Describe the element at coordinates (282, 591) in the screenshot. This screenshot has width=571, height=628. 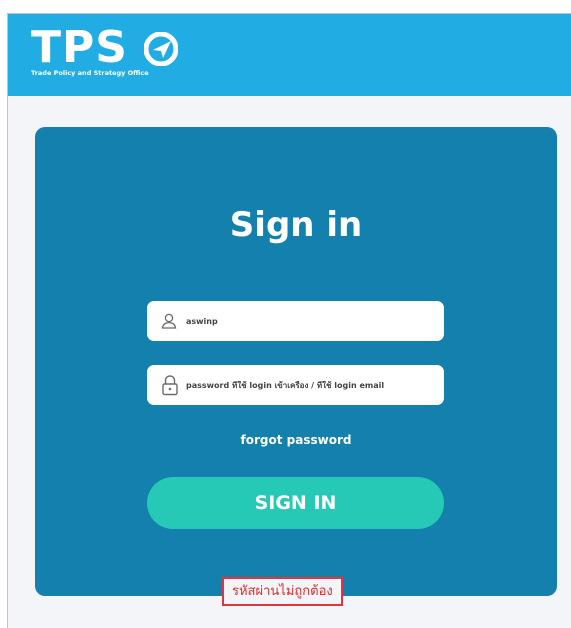
I see `error-message: รหัสผ่านไม่ถูกต้อง` at that location.